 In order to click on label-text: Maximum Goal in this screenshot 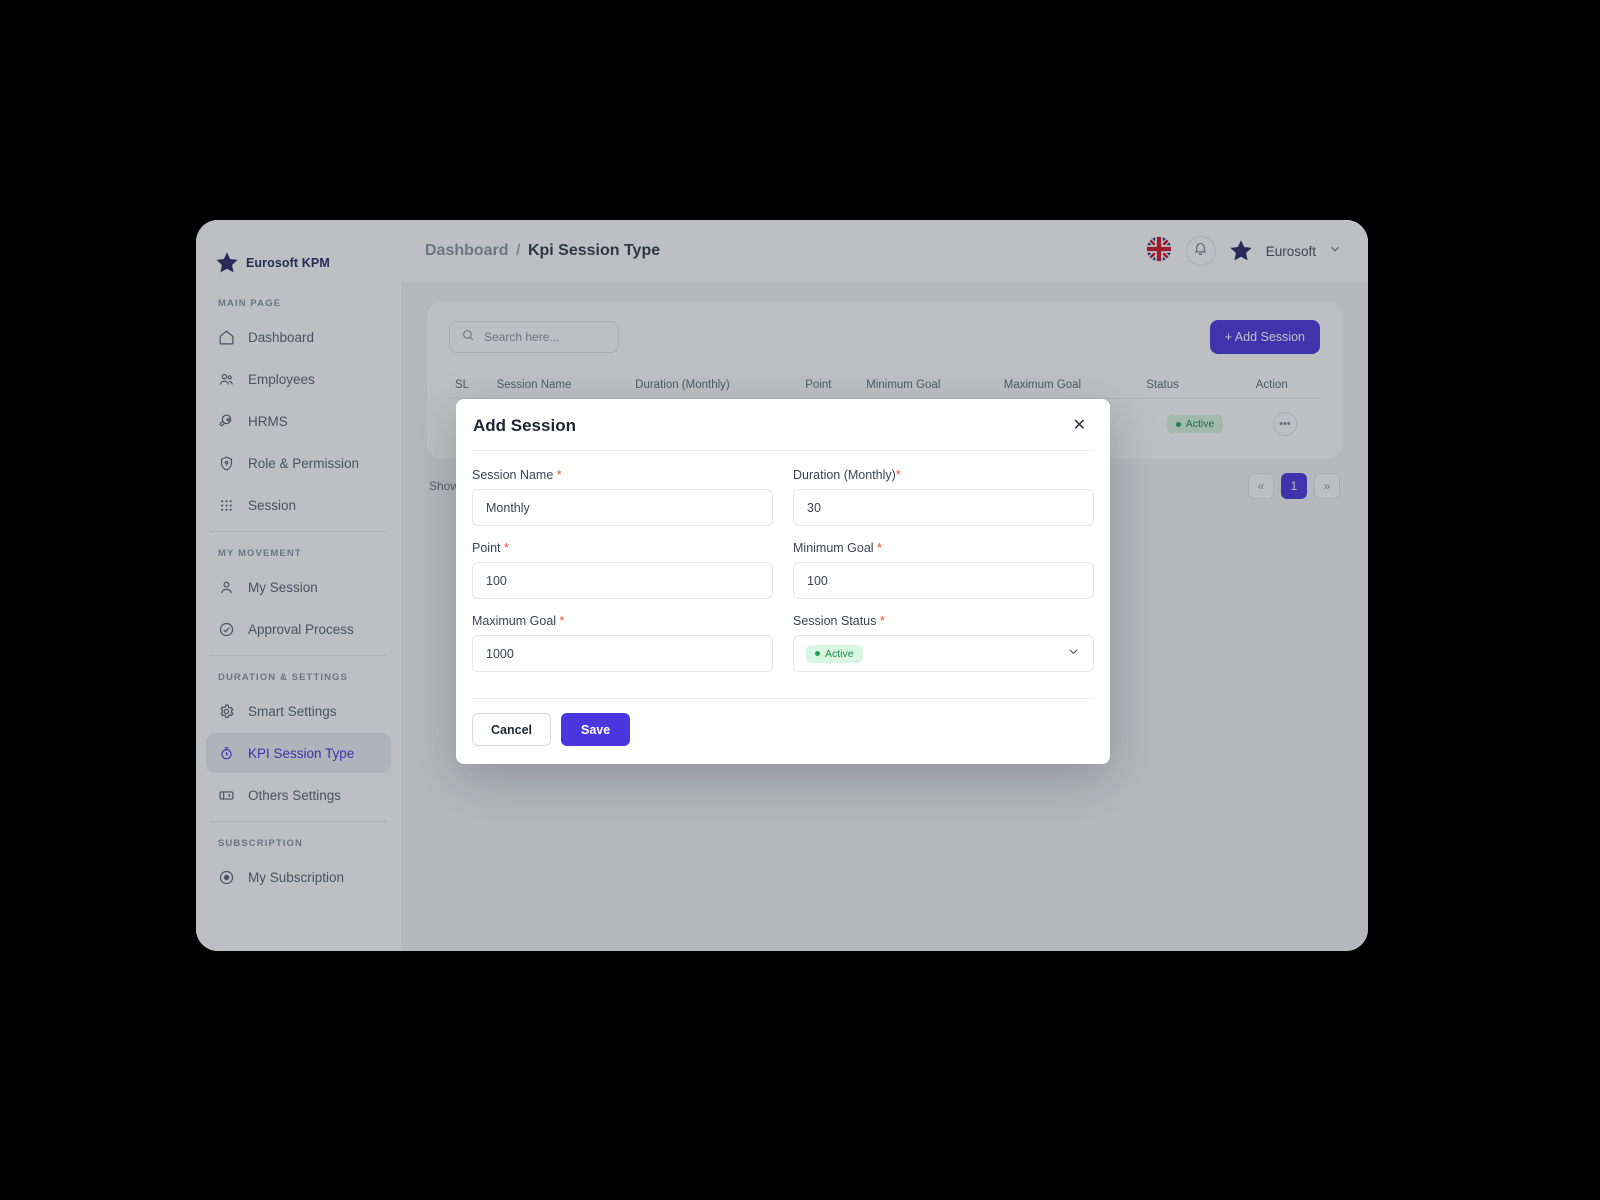, I will do `click(514, 621)`.